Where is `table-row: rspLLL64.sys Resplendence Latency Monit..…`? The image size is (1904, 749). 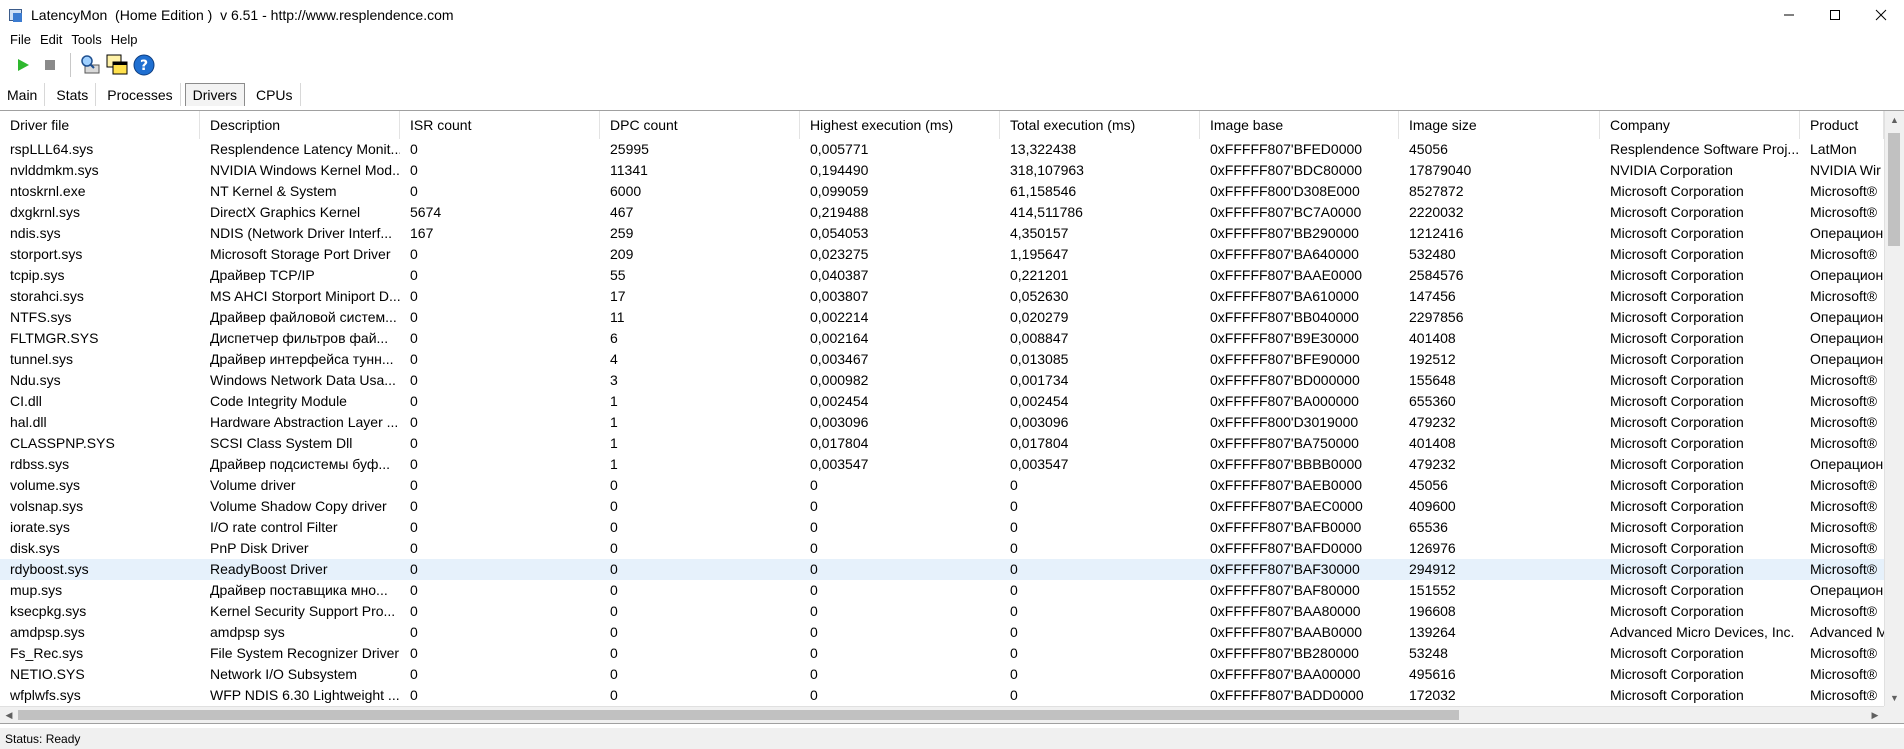 table-row: rspLLL64.sys Resplendence Latency Monit..… is located at coordinates (942, 149).